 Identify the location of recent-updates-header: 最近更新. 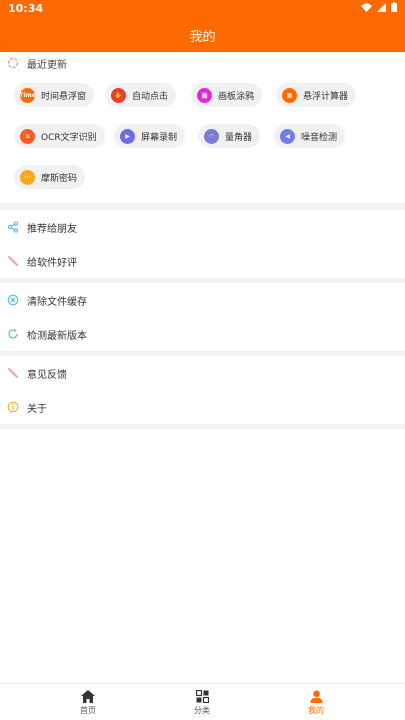
(37, 63).